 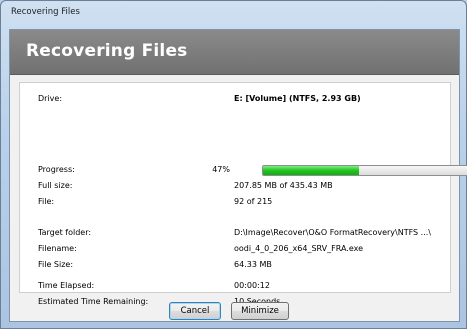 What do you see at coordinates (253, 201) in the screenshot?
I see `file-value: 92 of 215` at bounding box center [253, 201].